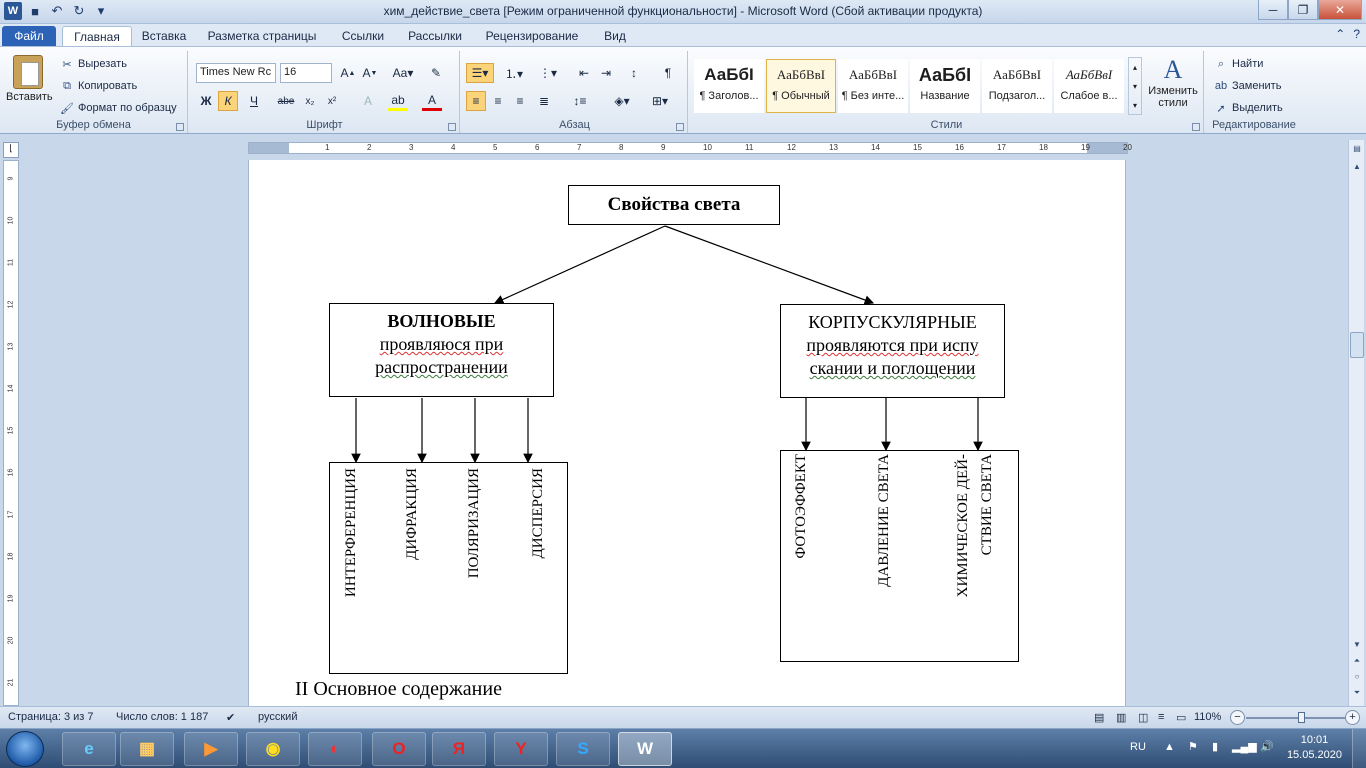 This screenshot has height=768, width=1366. I want to click on bold-button: Ж, so click(206, 101).